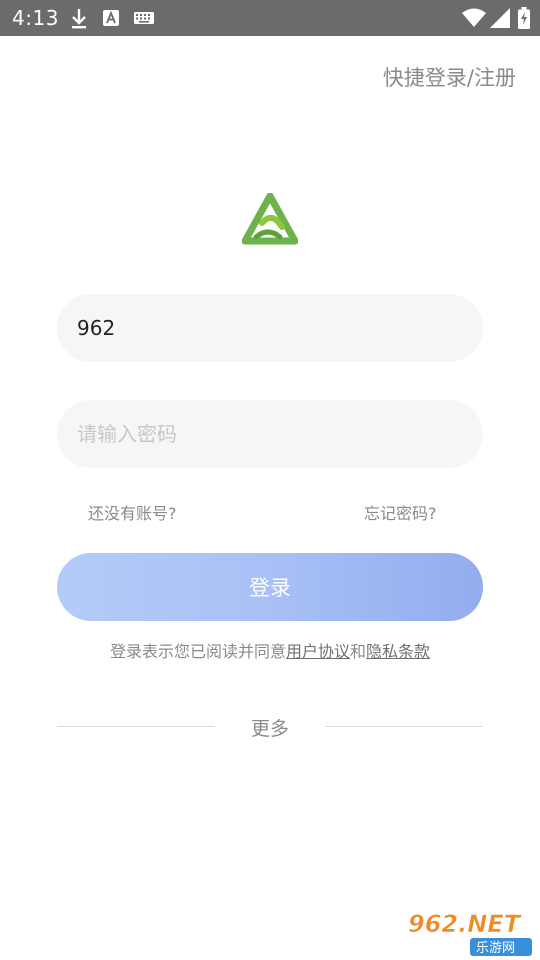  I want to click on quick-login-register-link: 快捷登录/注册, so click(449, 77).